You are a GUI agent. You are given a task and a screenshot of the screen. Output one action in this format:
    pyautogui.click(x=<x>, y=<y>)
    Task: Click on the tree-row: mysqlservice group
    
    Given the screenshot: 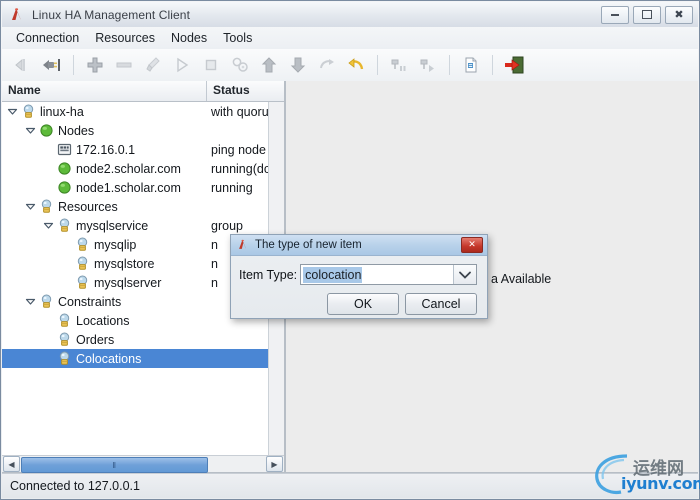 What is the action you would take?
    pyautogui.click(x=143, y=225)
    